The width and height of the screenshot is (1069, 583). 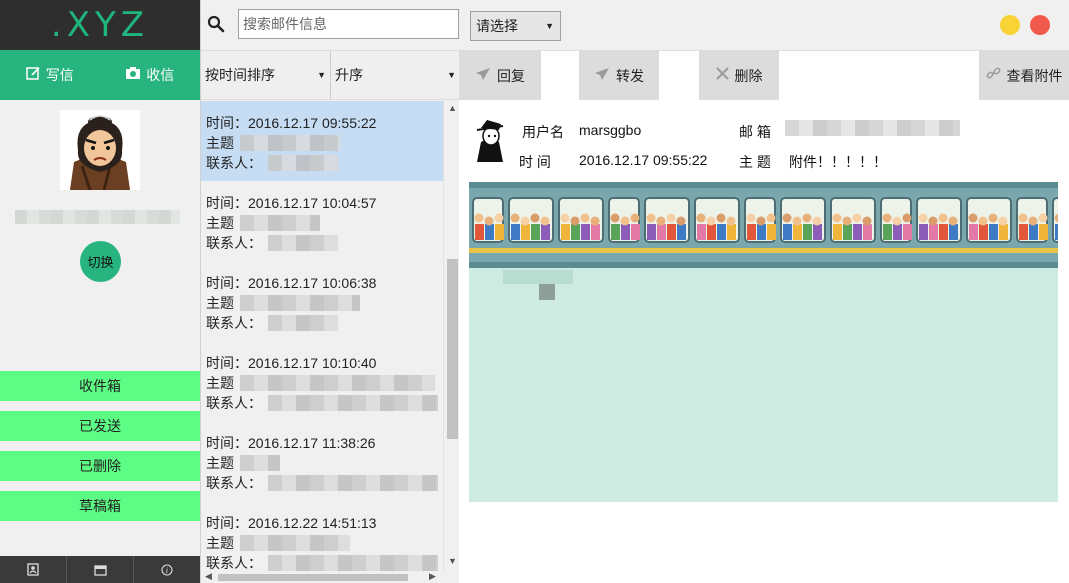 I want to click on search-input, so click(x=348, y=24).